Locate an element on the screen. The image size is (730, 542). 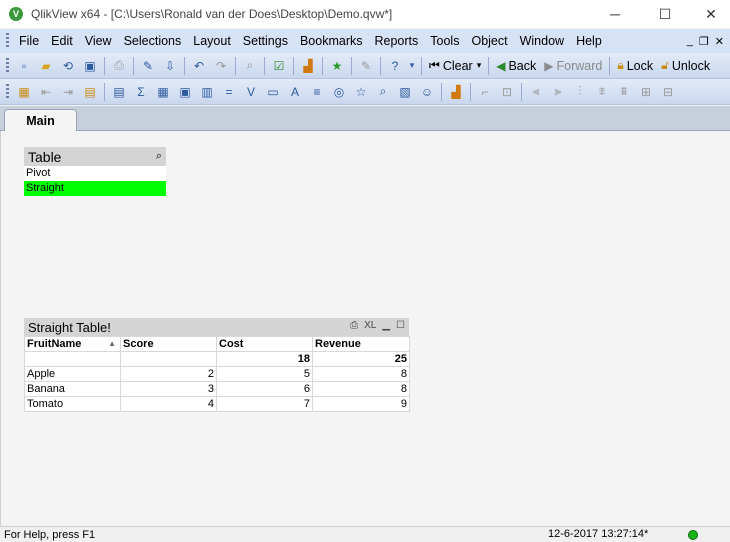
column-header-fruitname: FruitName ▲ is located at coordinates (72, 344).